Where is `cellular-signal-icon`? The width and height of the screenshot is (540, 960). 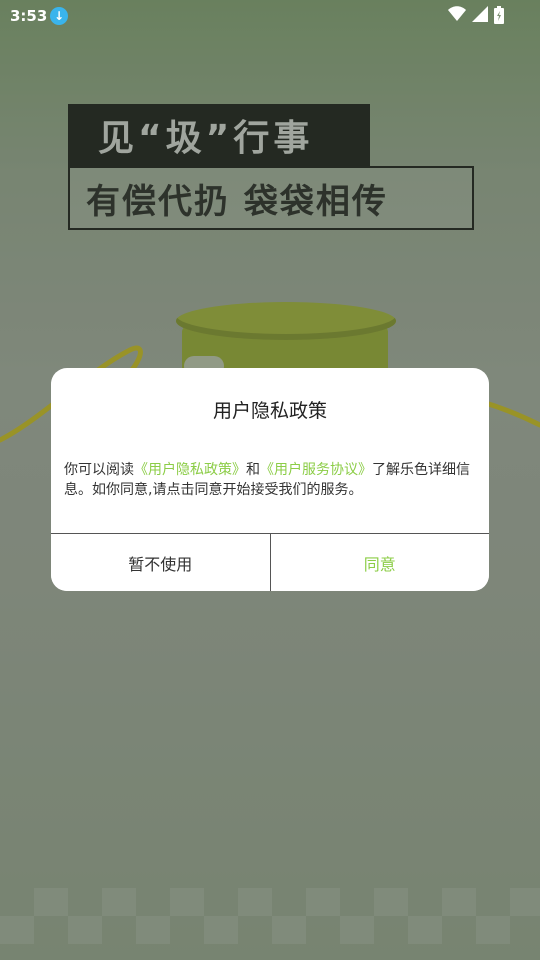
cellular-signal-icon is located at coordinates (480, 14).